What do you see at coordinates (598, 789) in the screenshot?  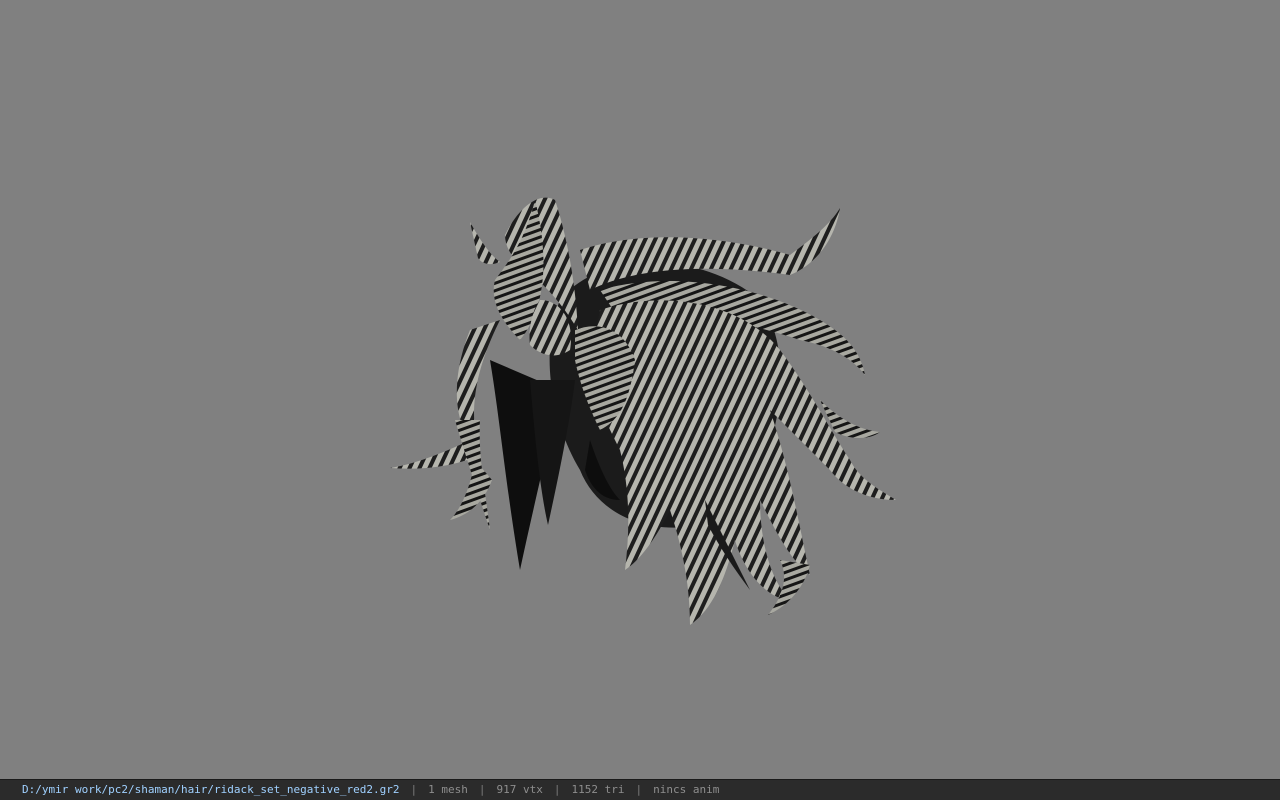 I see `triangle-count: 1152 tri` at bounding box center [598, 789].